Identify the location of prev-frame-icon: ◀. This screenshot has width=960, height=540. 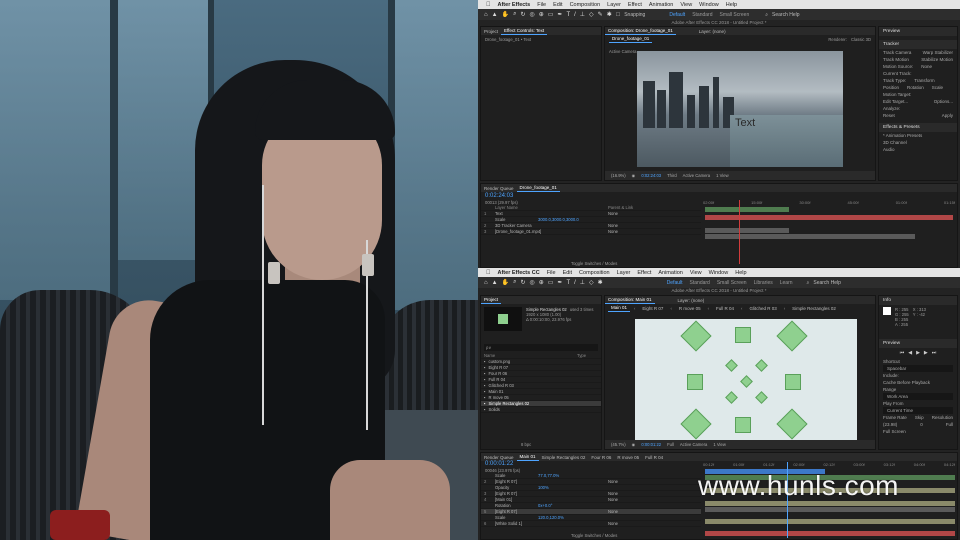
(910, 353).